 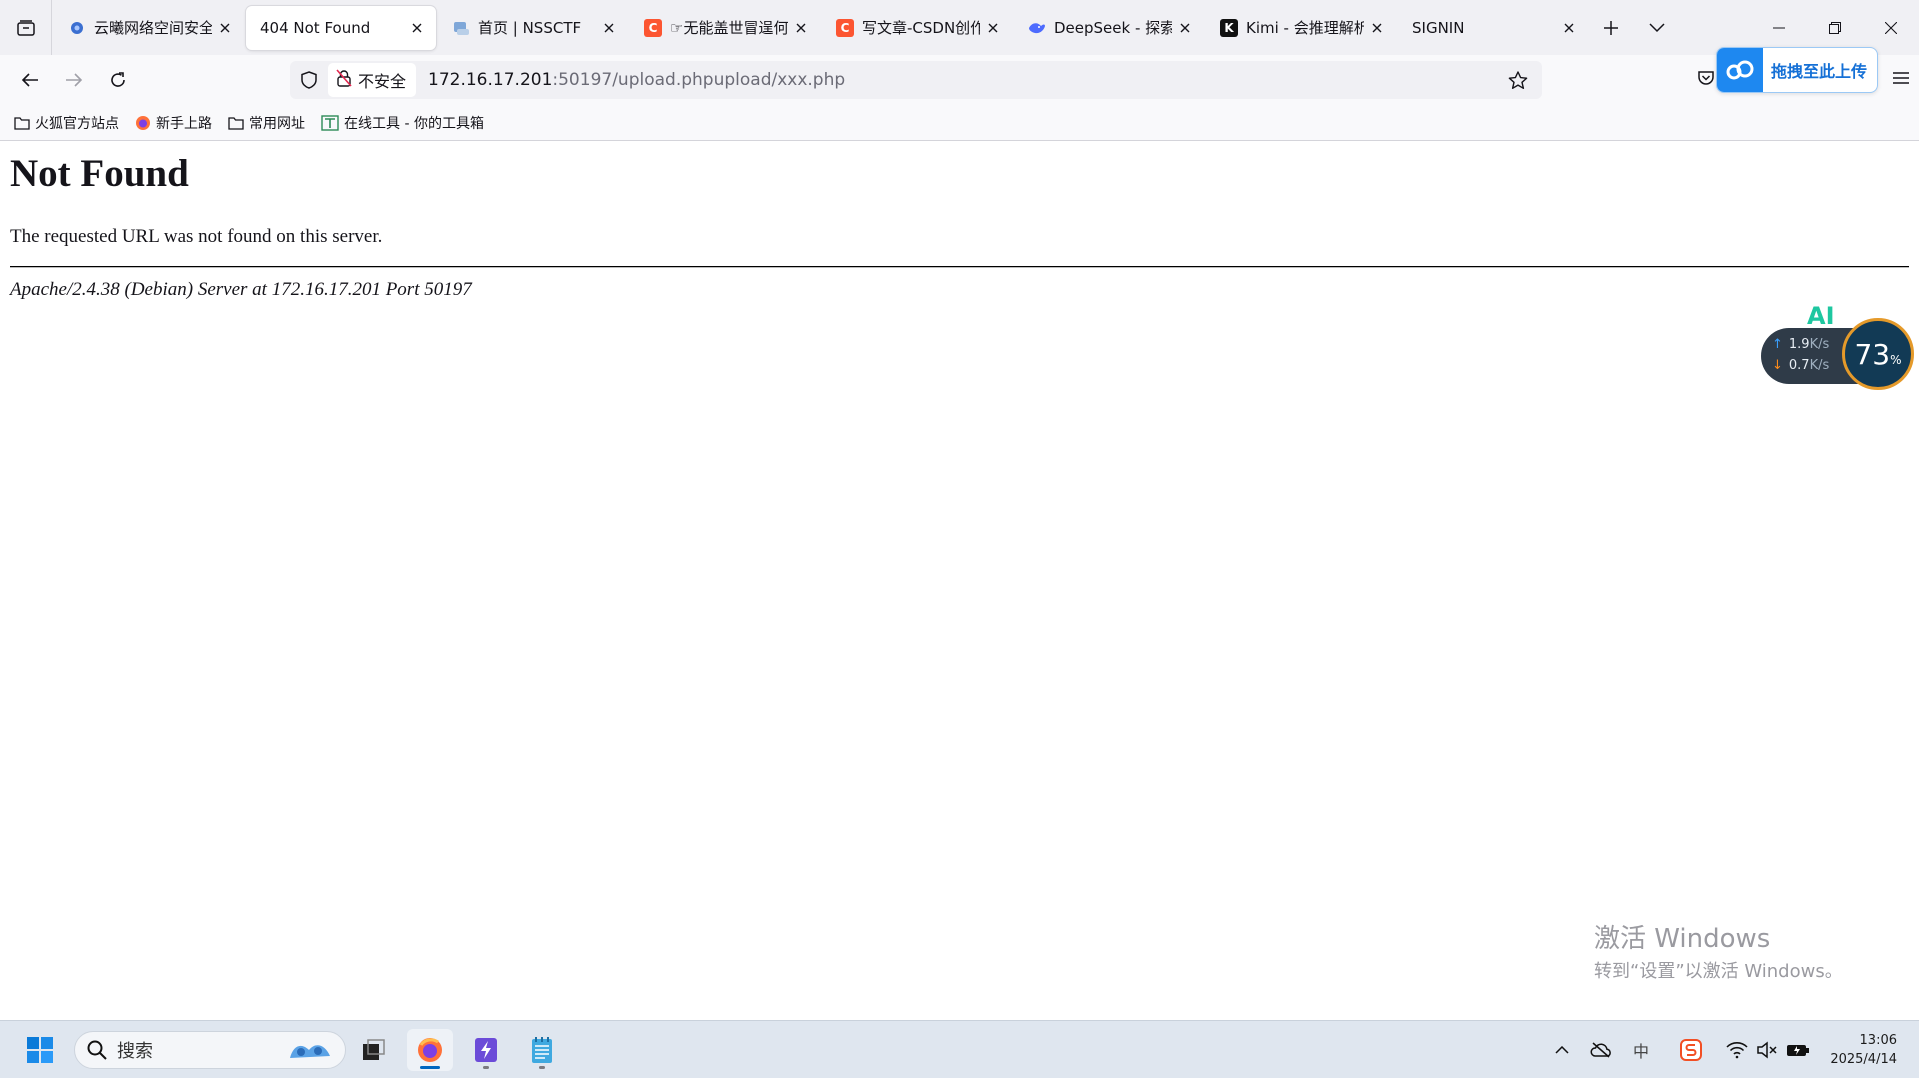 I want to click on nssctf-icon, so click(x=461, y=28).